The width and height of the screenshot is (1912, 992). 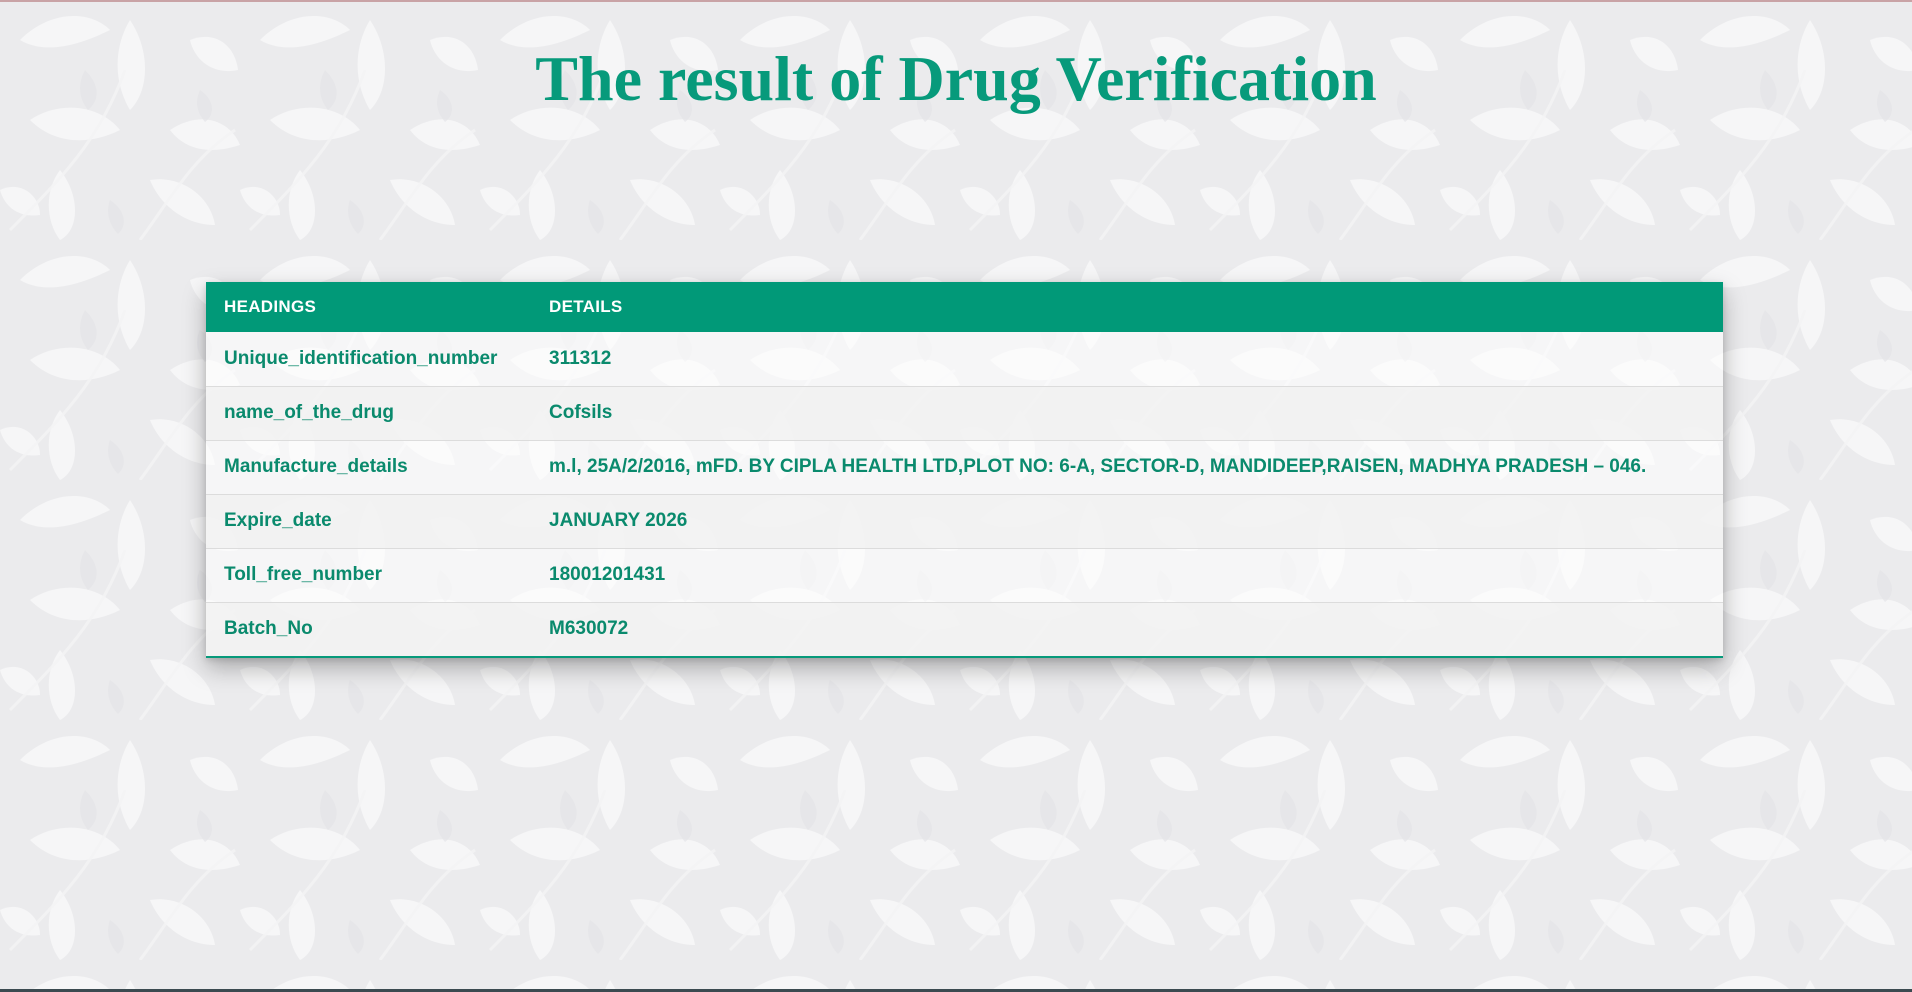 I want to click on column-header-headings: HEADINGS, so click(x=368, y=307).